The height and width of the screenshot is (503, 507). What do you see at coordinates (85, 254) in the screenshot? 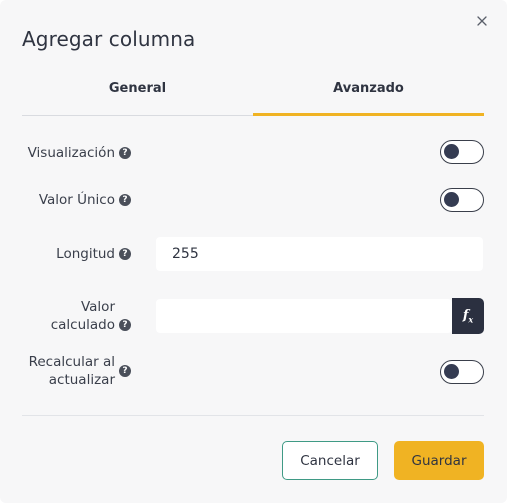
I see `longitud-label: Longitud` at bounding box center [85, 254].